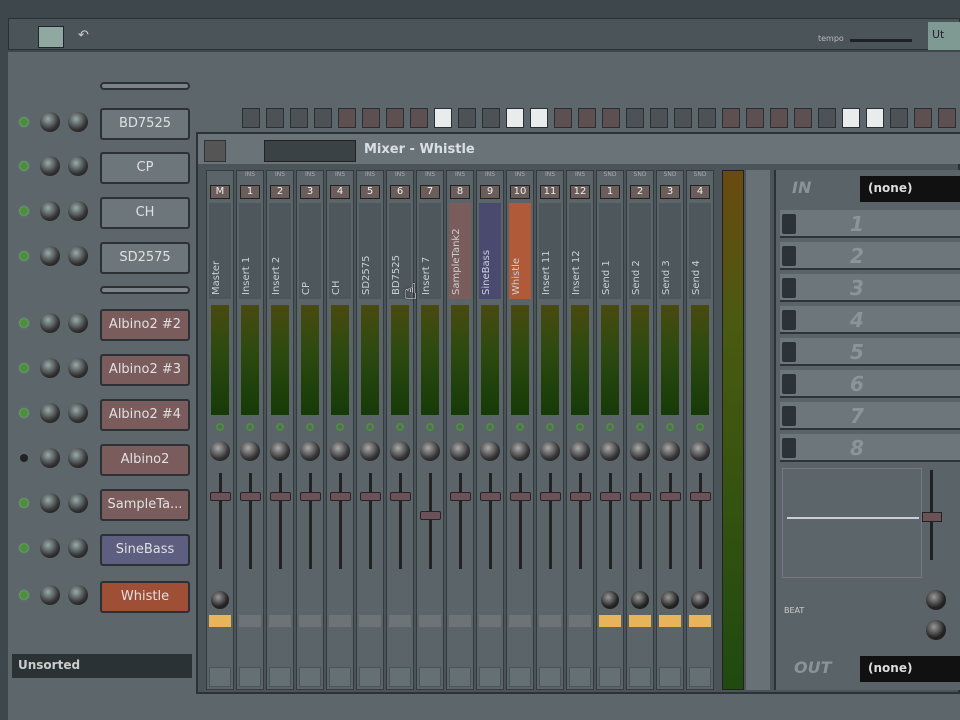  I want to click on mixer-strip: M Master, so click(220, 430).